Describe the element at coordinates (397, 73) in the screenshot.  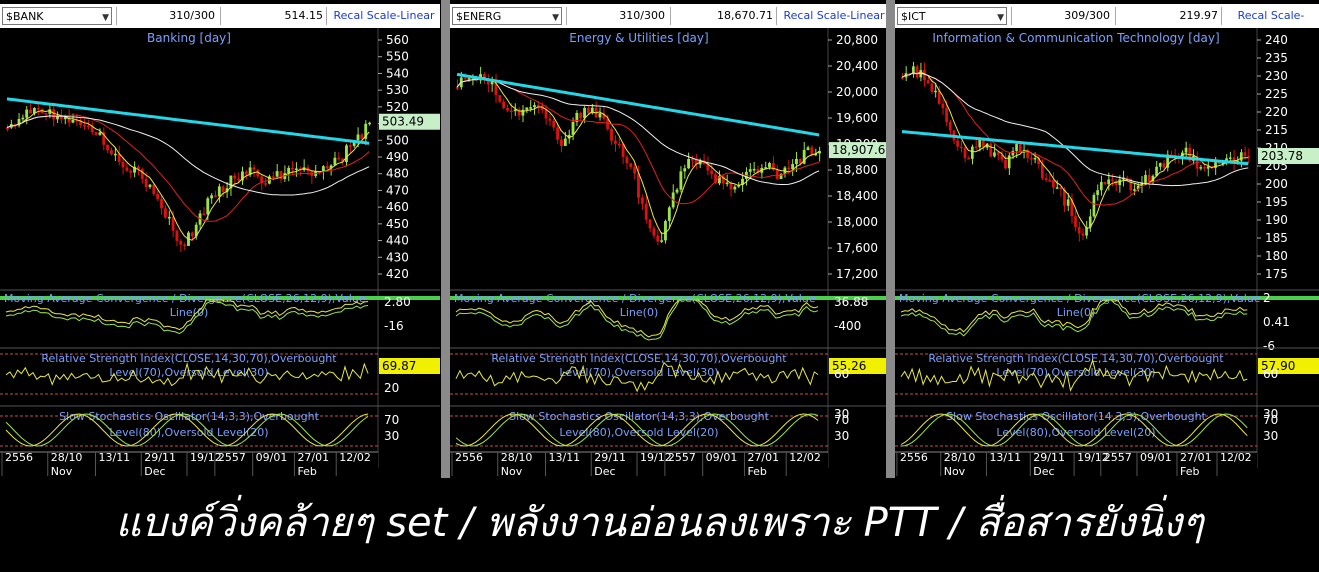
I see `price-tick-label: 540` at that location.